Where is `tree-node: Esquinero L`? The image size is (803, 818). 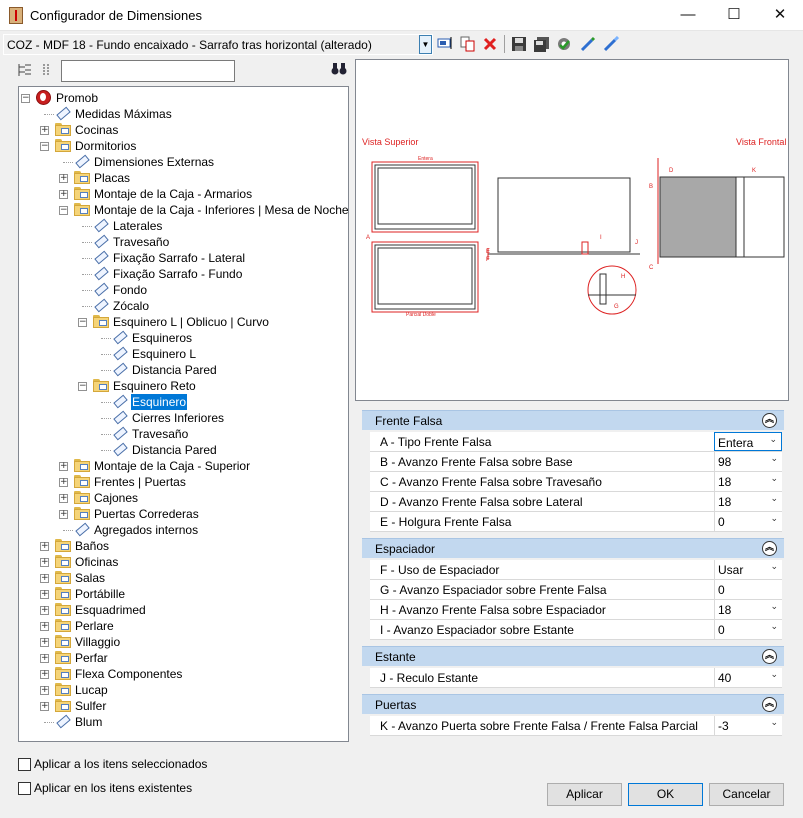
tree-node: Esquinero L is located at coordinates (183, 354).